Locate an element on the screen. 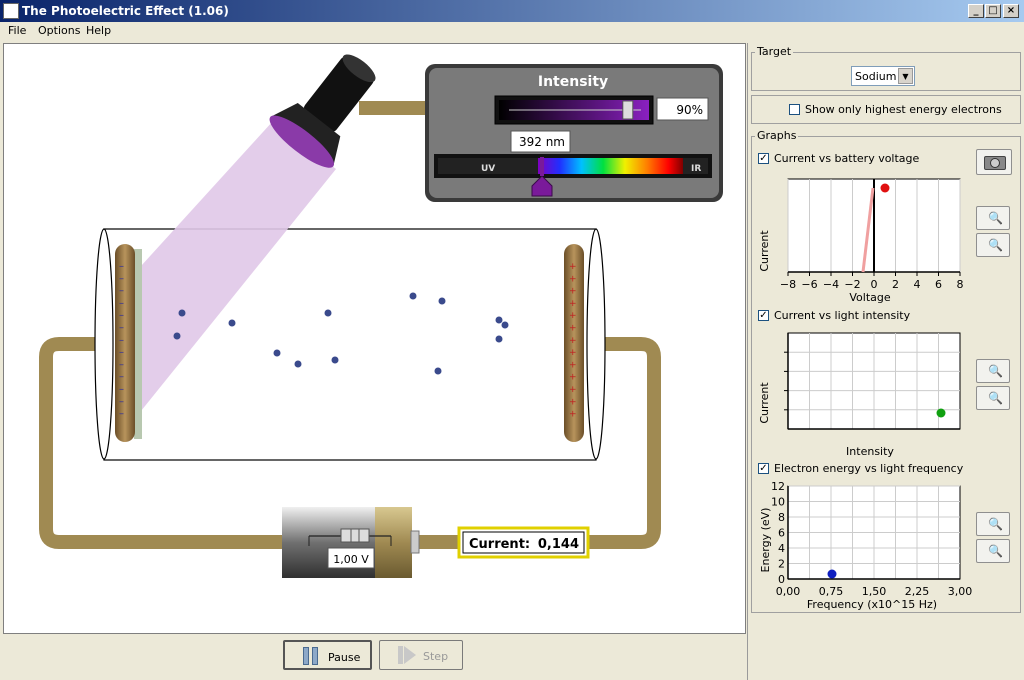 This screenshot has width=1024, height=680. step-icon is located at coordinates (400, 655).